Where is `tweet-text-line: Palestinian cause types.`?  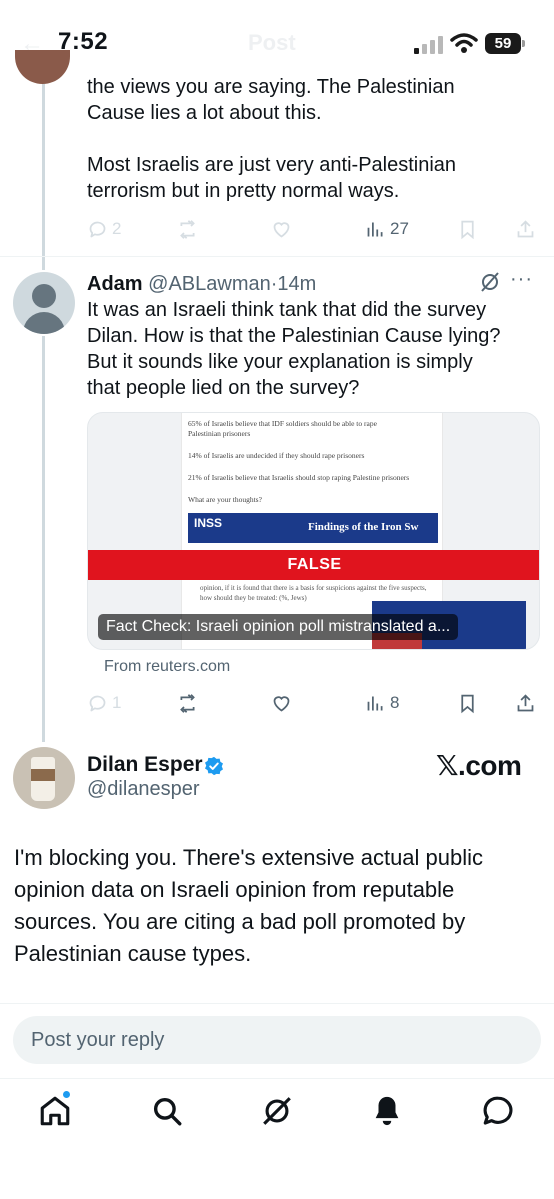
tweet-text-line: Palestinian cause types. is located at coordinates (133, 953).